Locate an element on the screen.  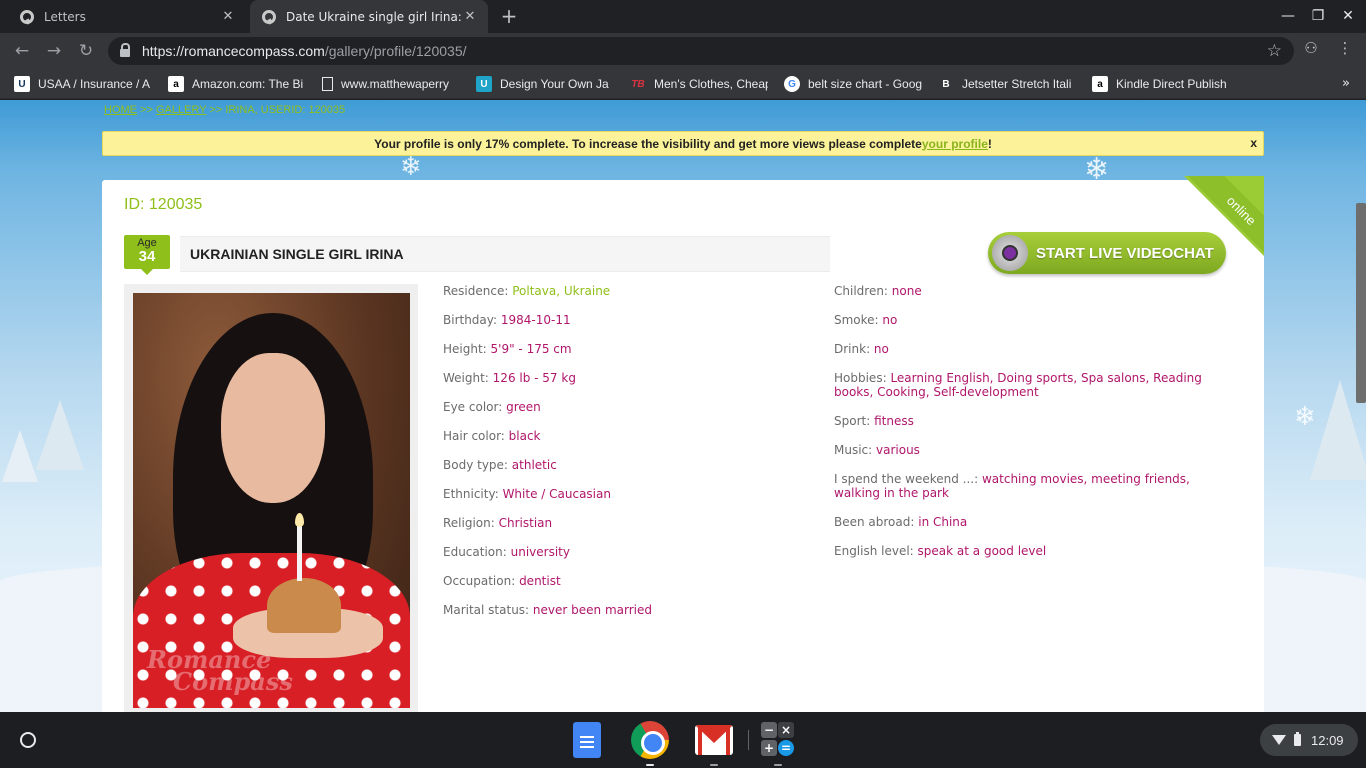
status-tray: 12:09 is located at coordinates (1309, 740).